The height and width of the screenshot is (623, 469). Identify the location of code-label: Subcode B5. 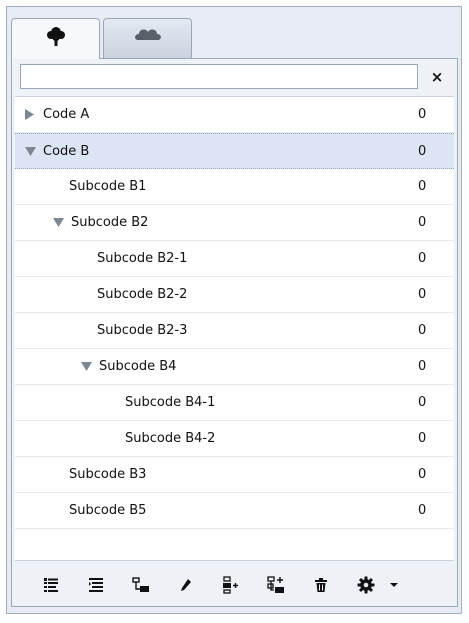
(108, 510).